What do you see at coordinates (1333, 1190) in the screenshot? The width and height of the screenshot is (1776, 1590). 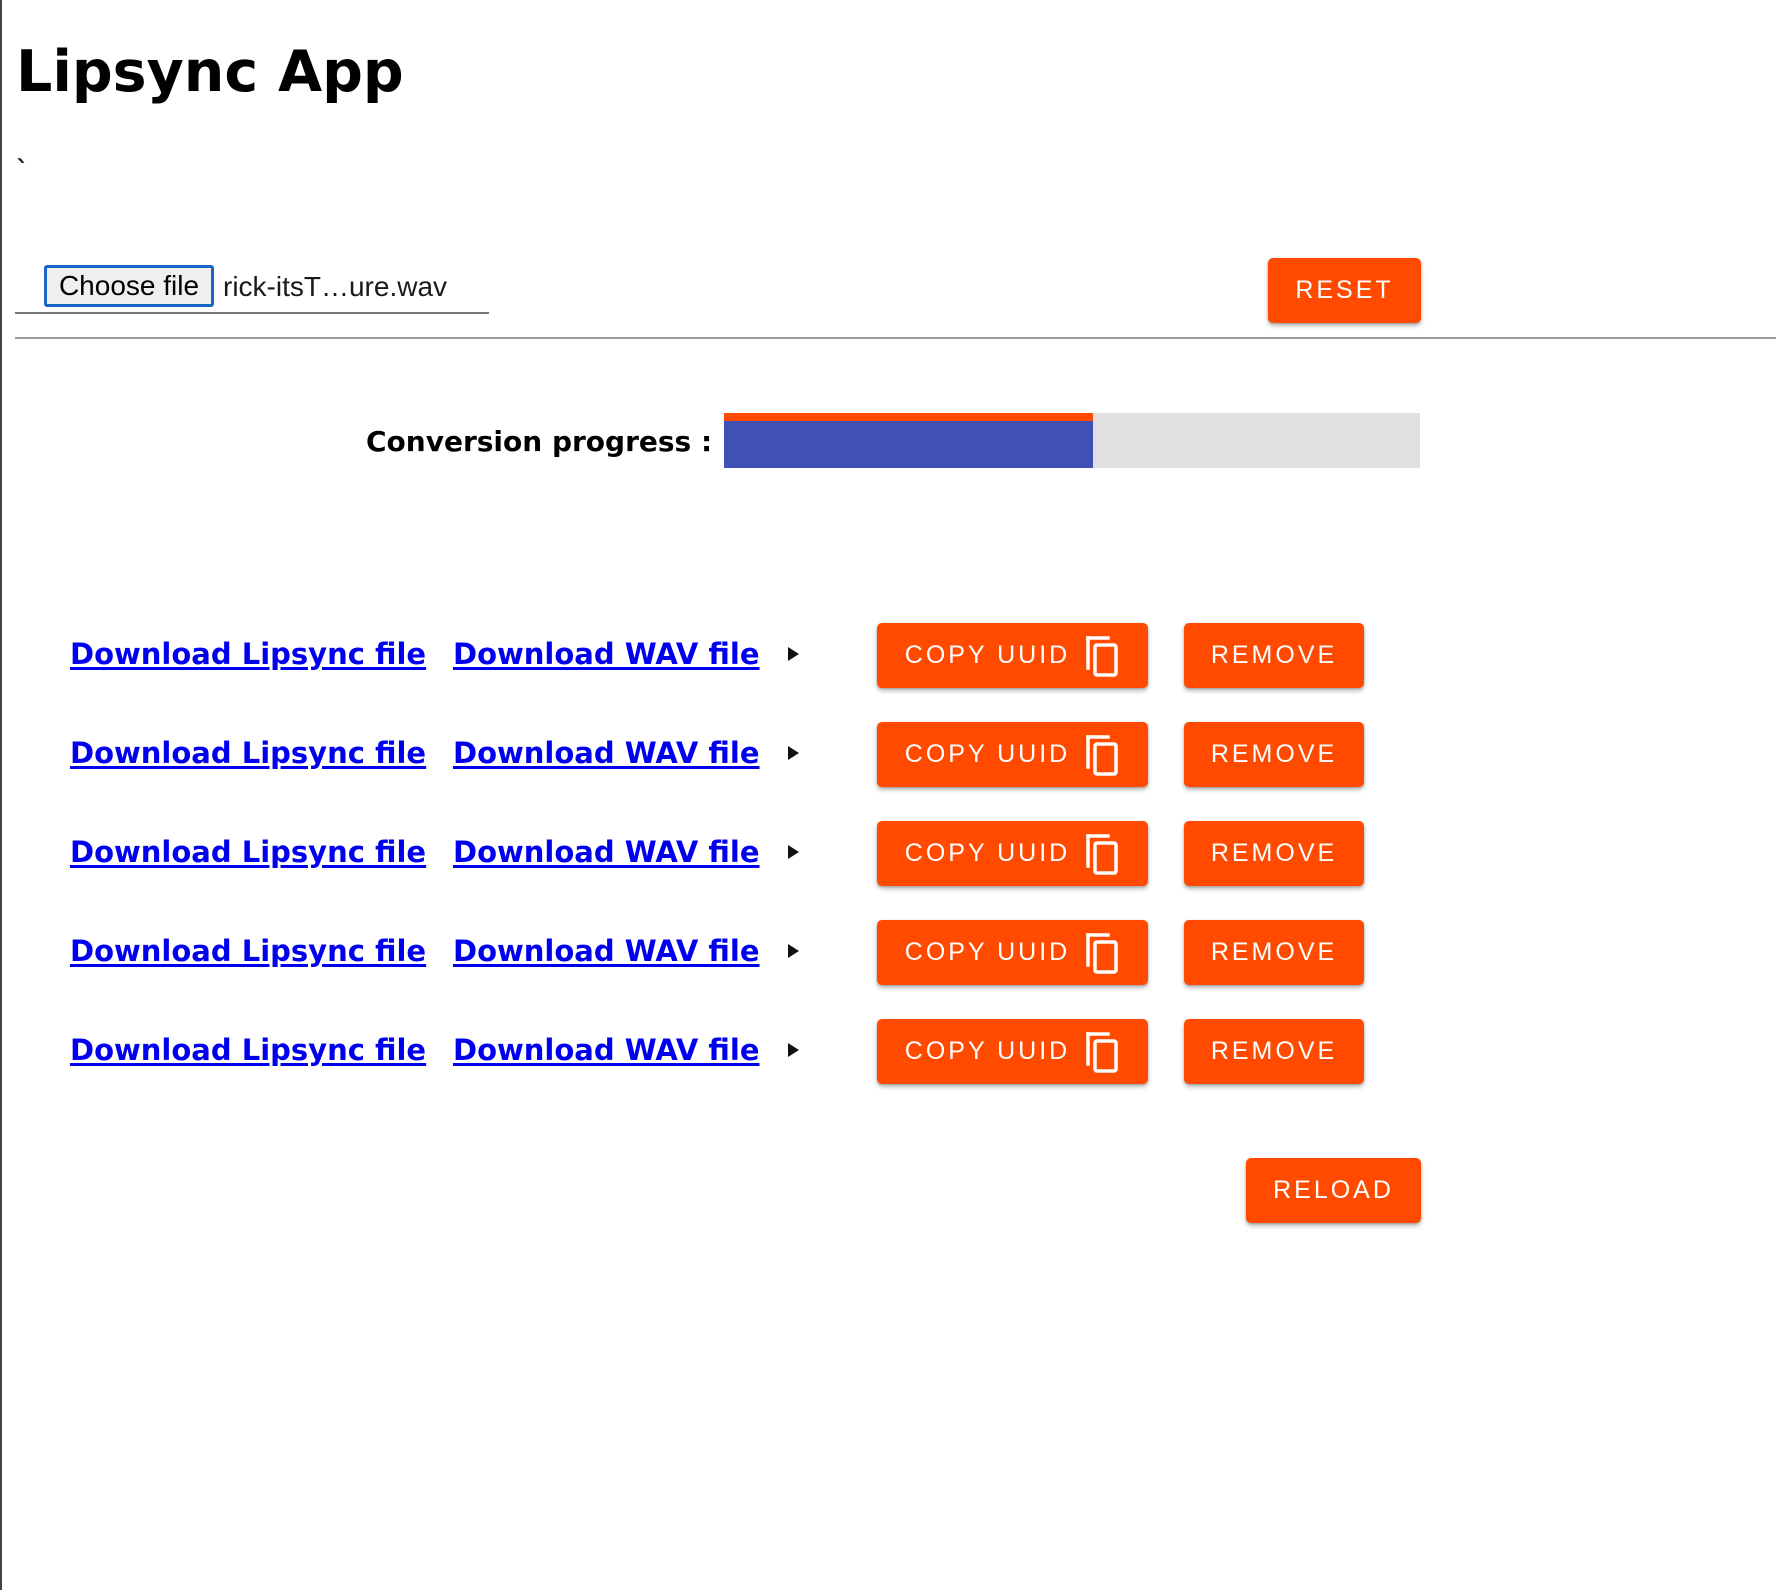 I see `reload-button: RELOAD` at bounding box center [1333, 1190].